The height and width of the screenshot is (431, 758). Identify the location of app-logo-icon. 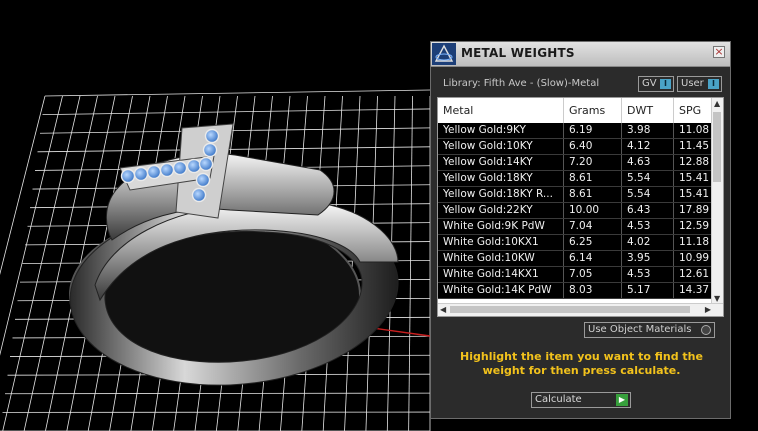
(444, 54).